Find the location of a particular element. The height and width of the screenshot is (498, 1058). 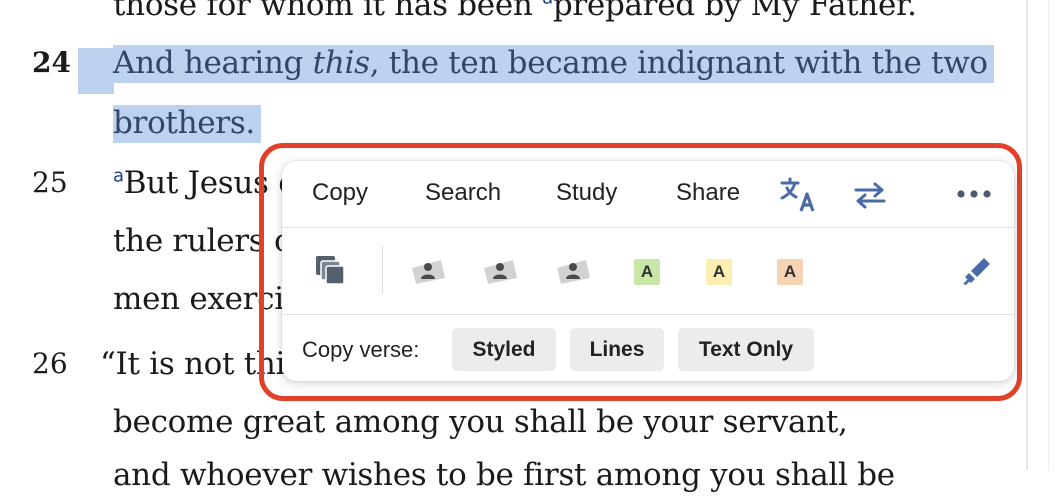

verse-number-24: 24 is located at coordinates (51, 62).